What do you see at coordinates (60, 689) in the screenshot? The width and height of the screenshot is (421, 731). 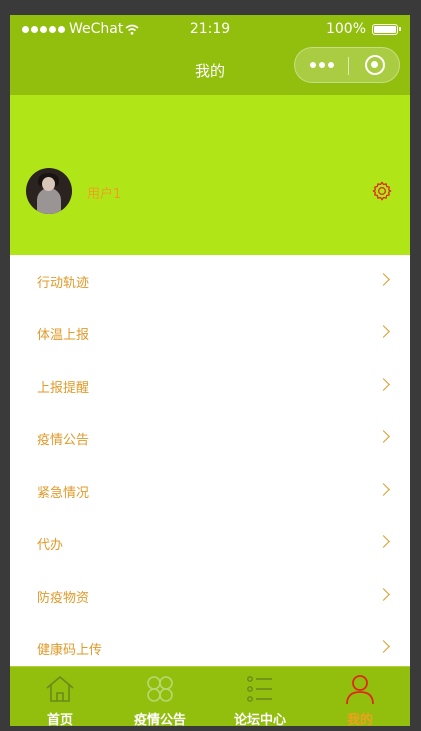 I see `home-icon` at bounding box center [60, 689].